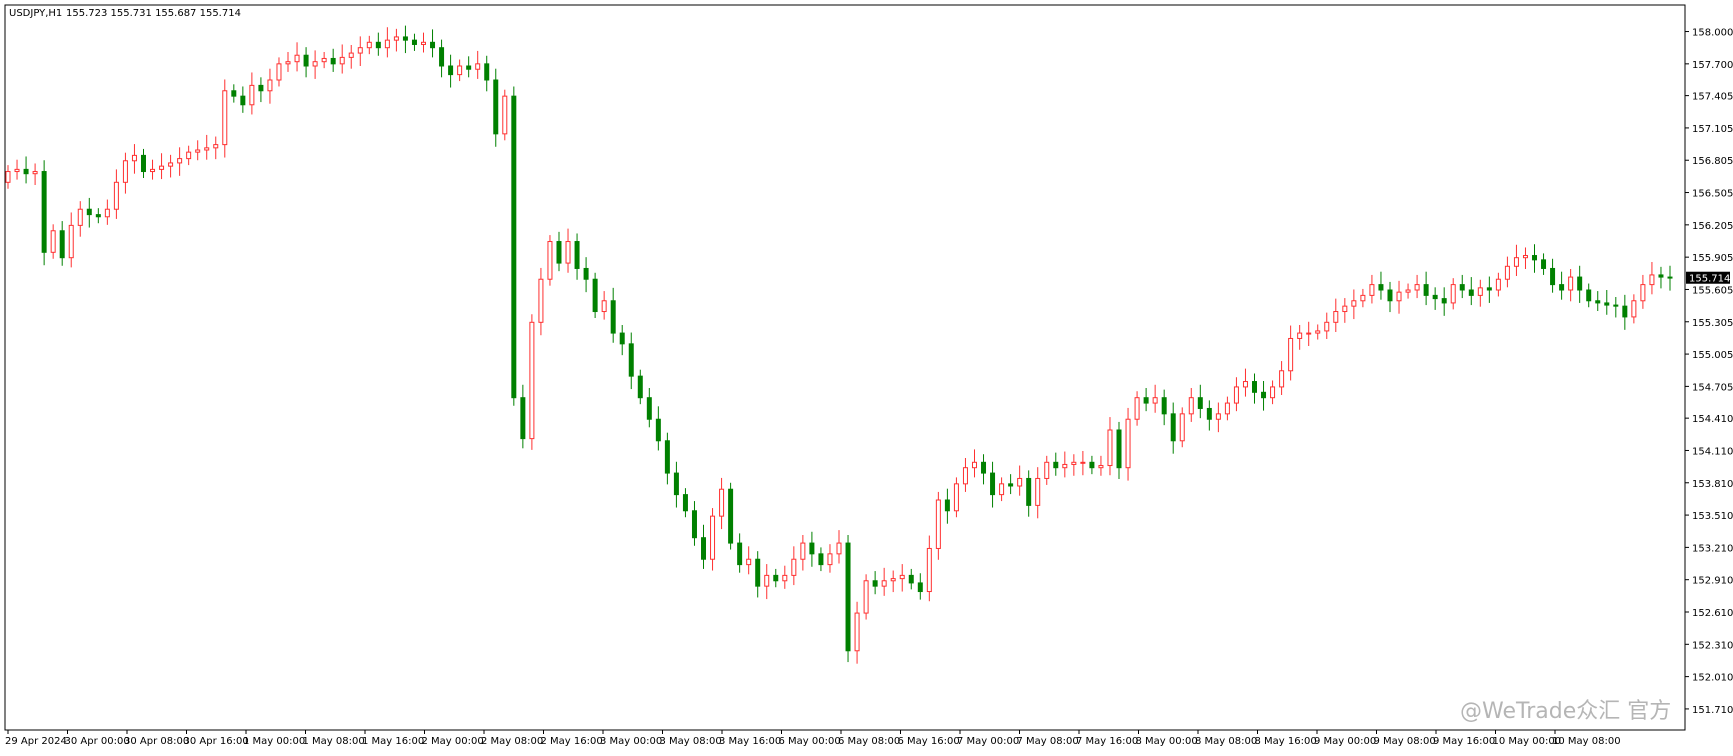  What do you see at coordinates (1709, 279) in the screenshot?
I see `last-price-label: 155.714` at bounding box center [1709, 279].